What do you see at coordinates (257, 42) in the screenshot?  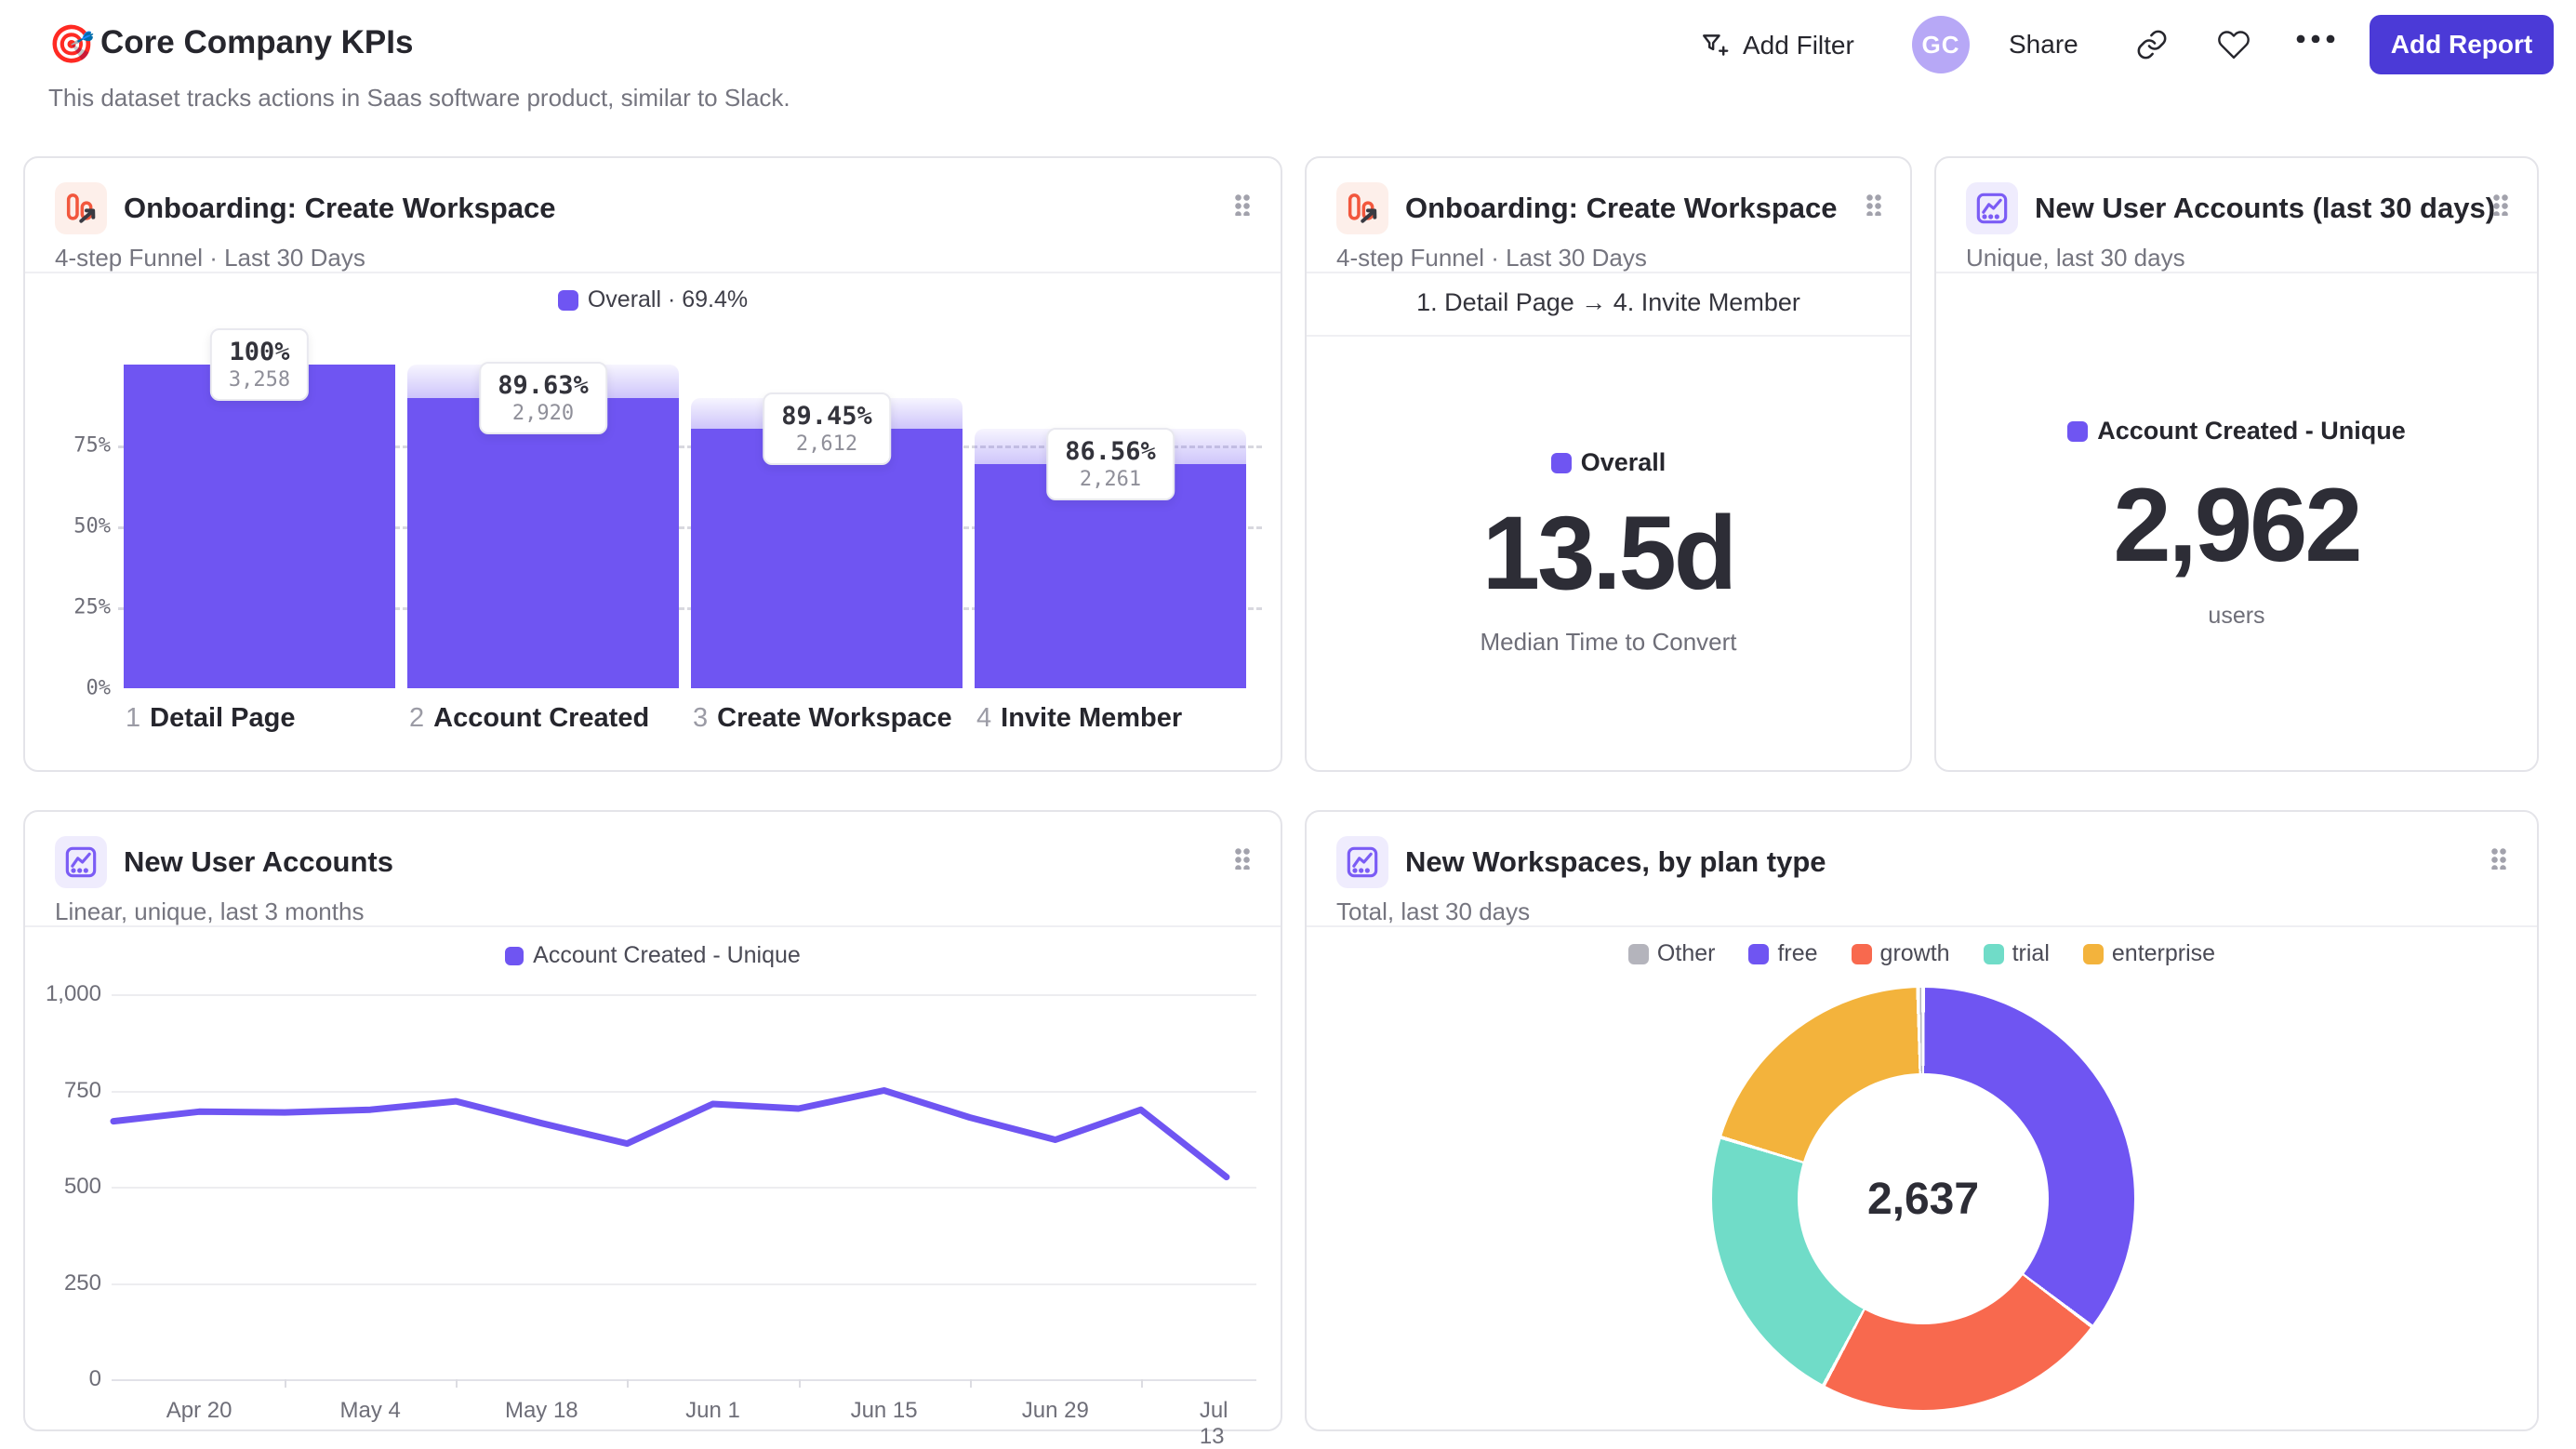 I see `page-title: Core Company KPIs` at bounding box center [257, 42].